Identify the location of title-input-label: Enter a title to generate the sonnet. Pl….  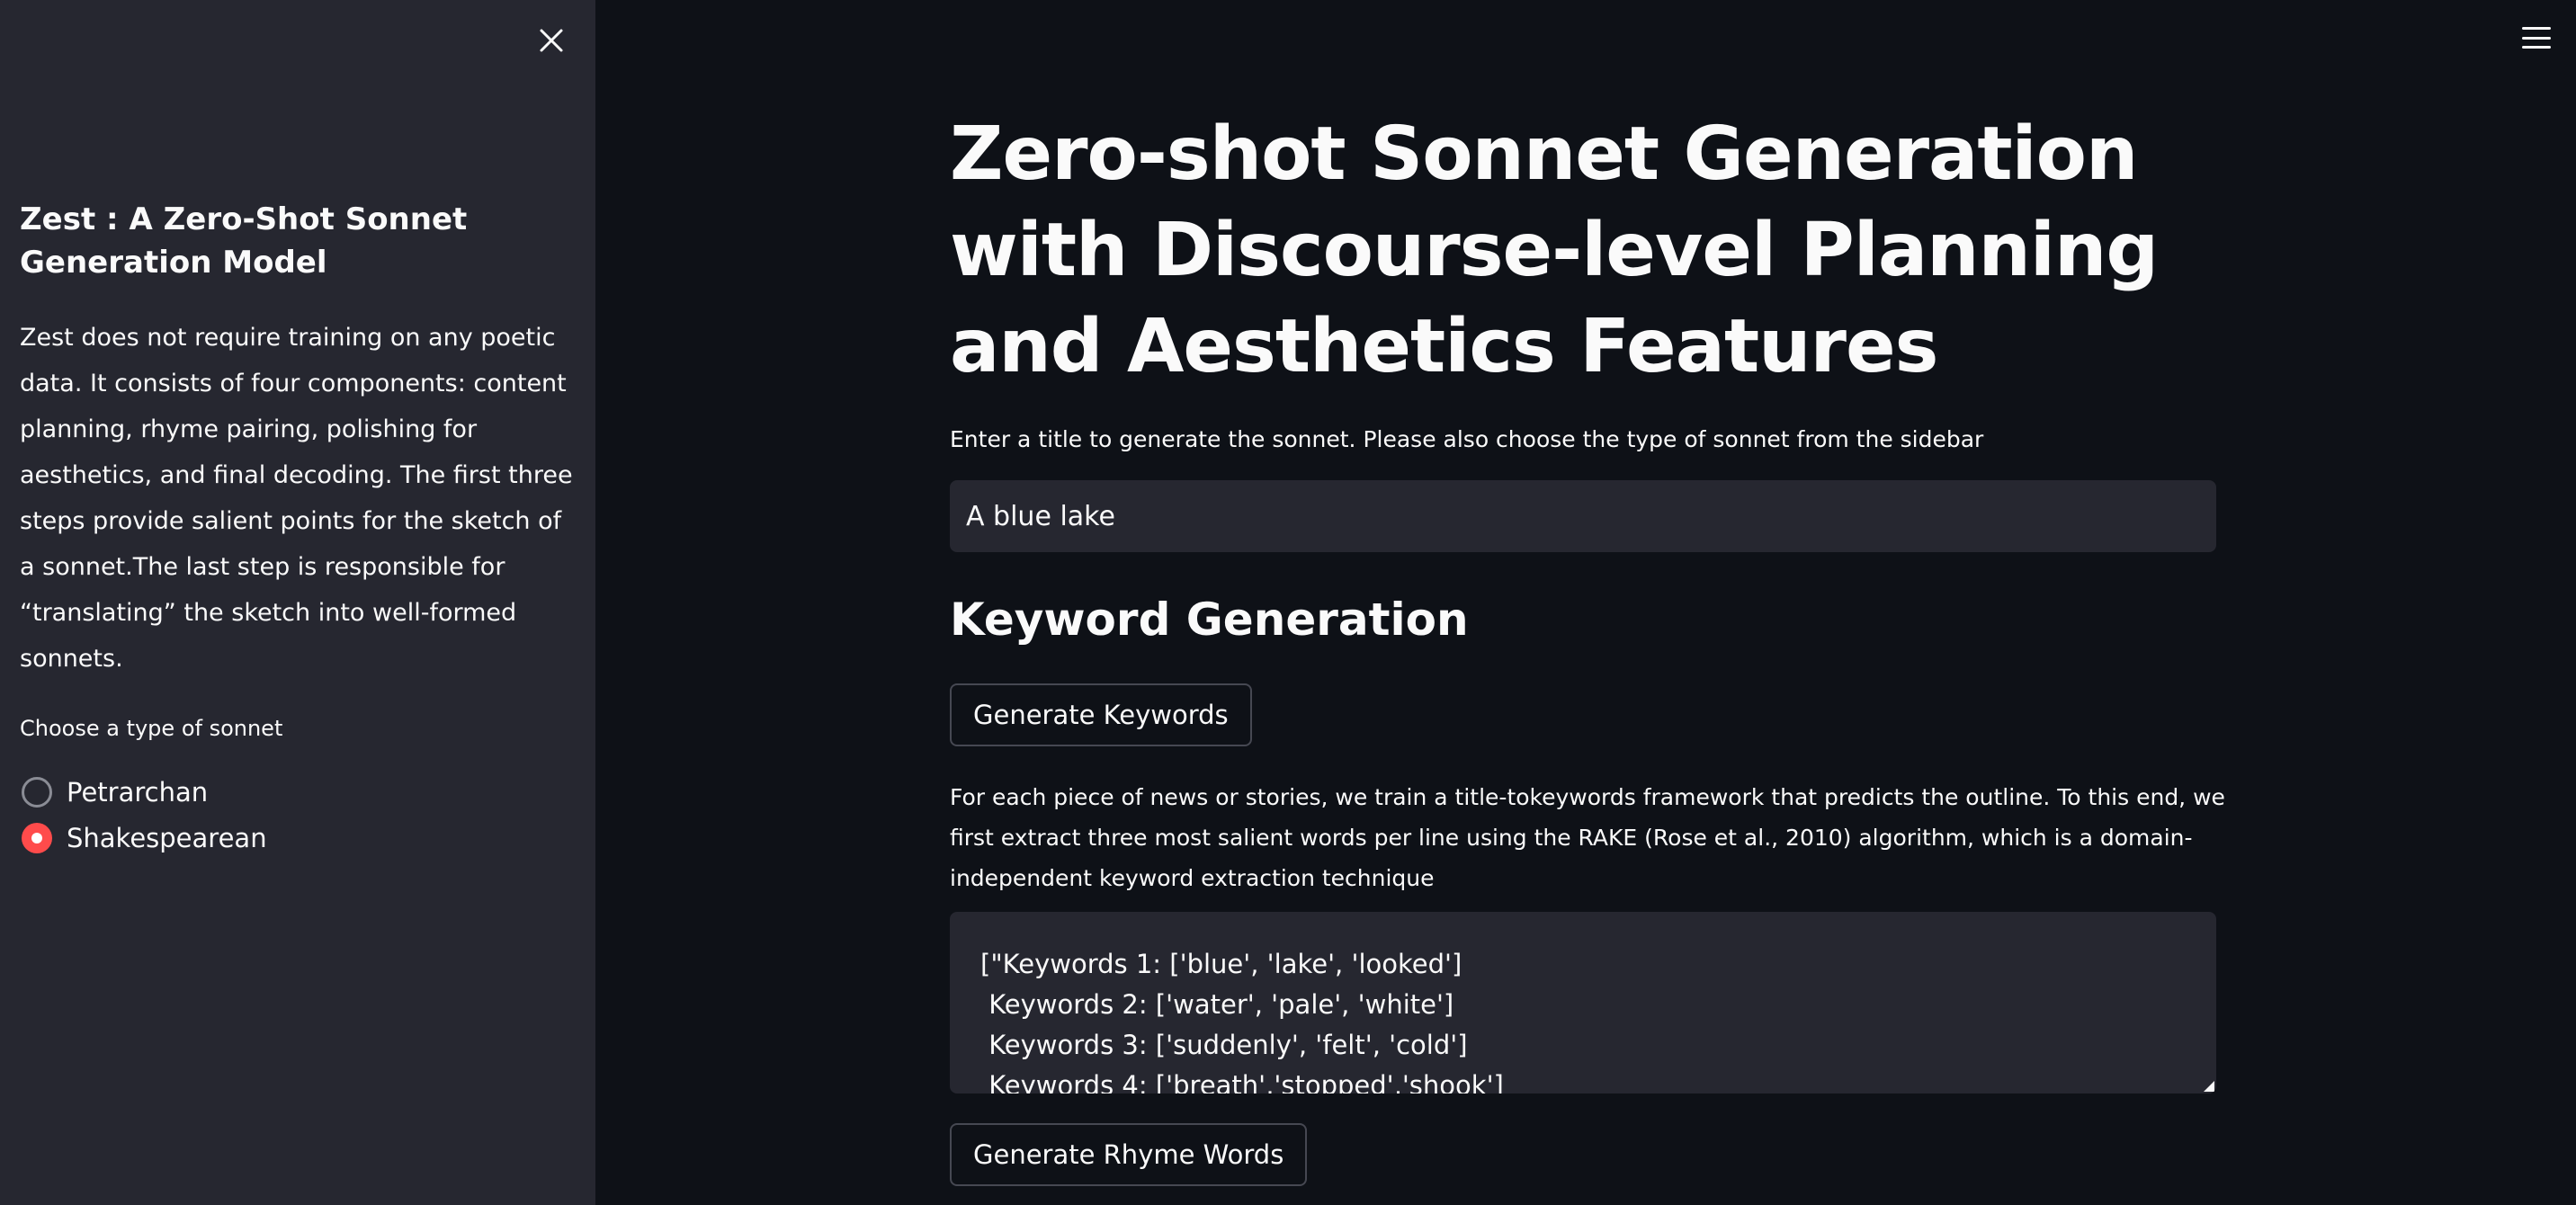
(1467, 439).